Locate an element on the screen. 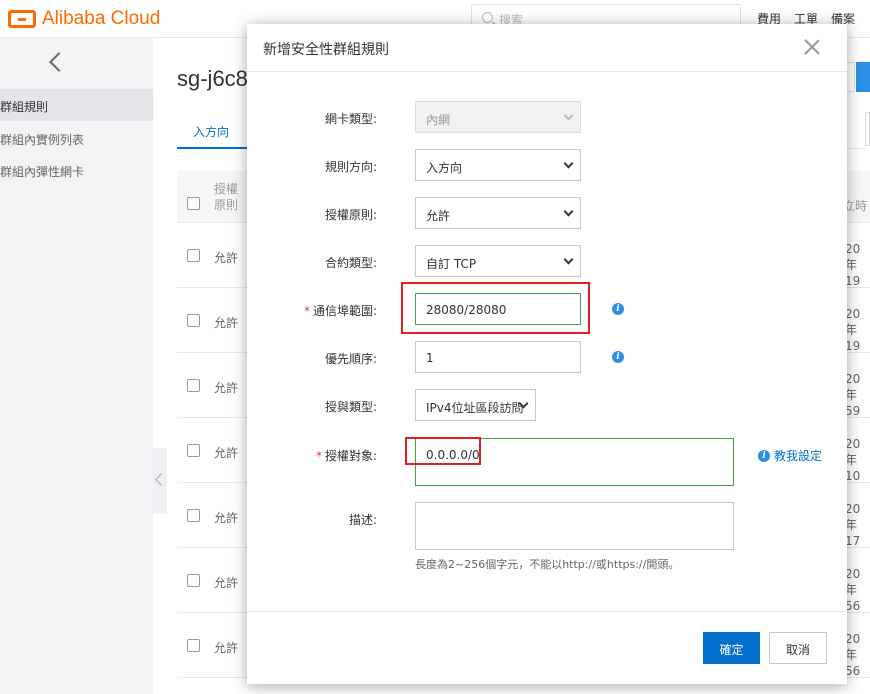 The image size is (870, 694). nic-type-label: 網卡類型: is located at coordinates (350, 119).